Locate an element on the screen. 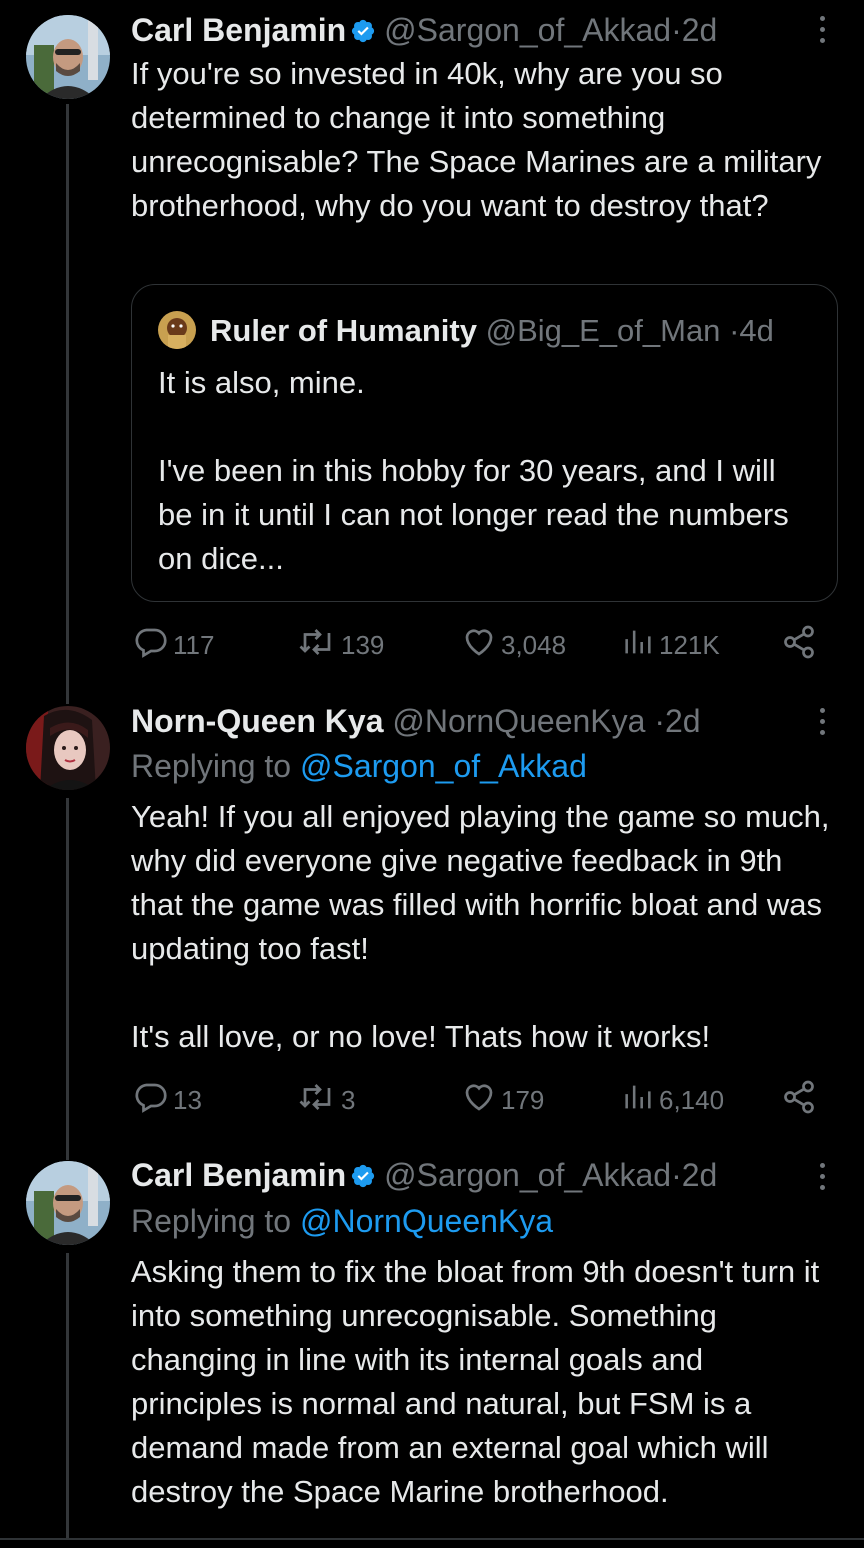  retweet-button: 139 is located at coordinates (340, 645).